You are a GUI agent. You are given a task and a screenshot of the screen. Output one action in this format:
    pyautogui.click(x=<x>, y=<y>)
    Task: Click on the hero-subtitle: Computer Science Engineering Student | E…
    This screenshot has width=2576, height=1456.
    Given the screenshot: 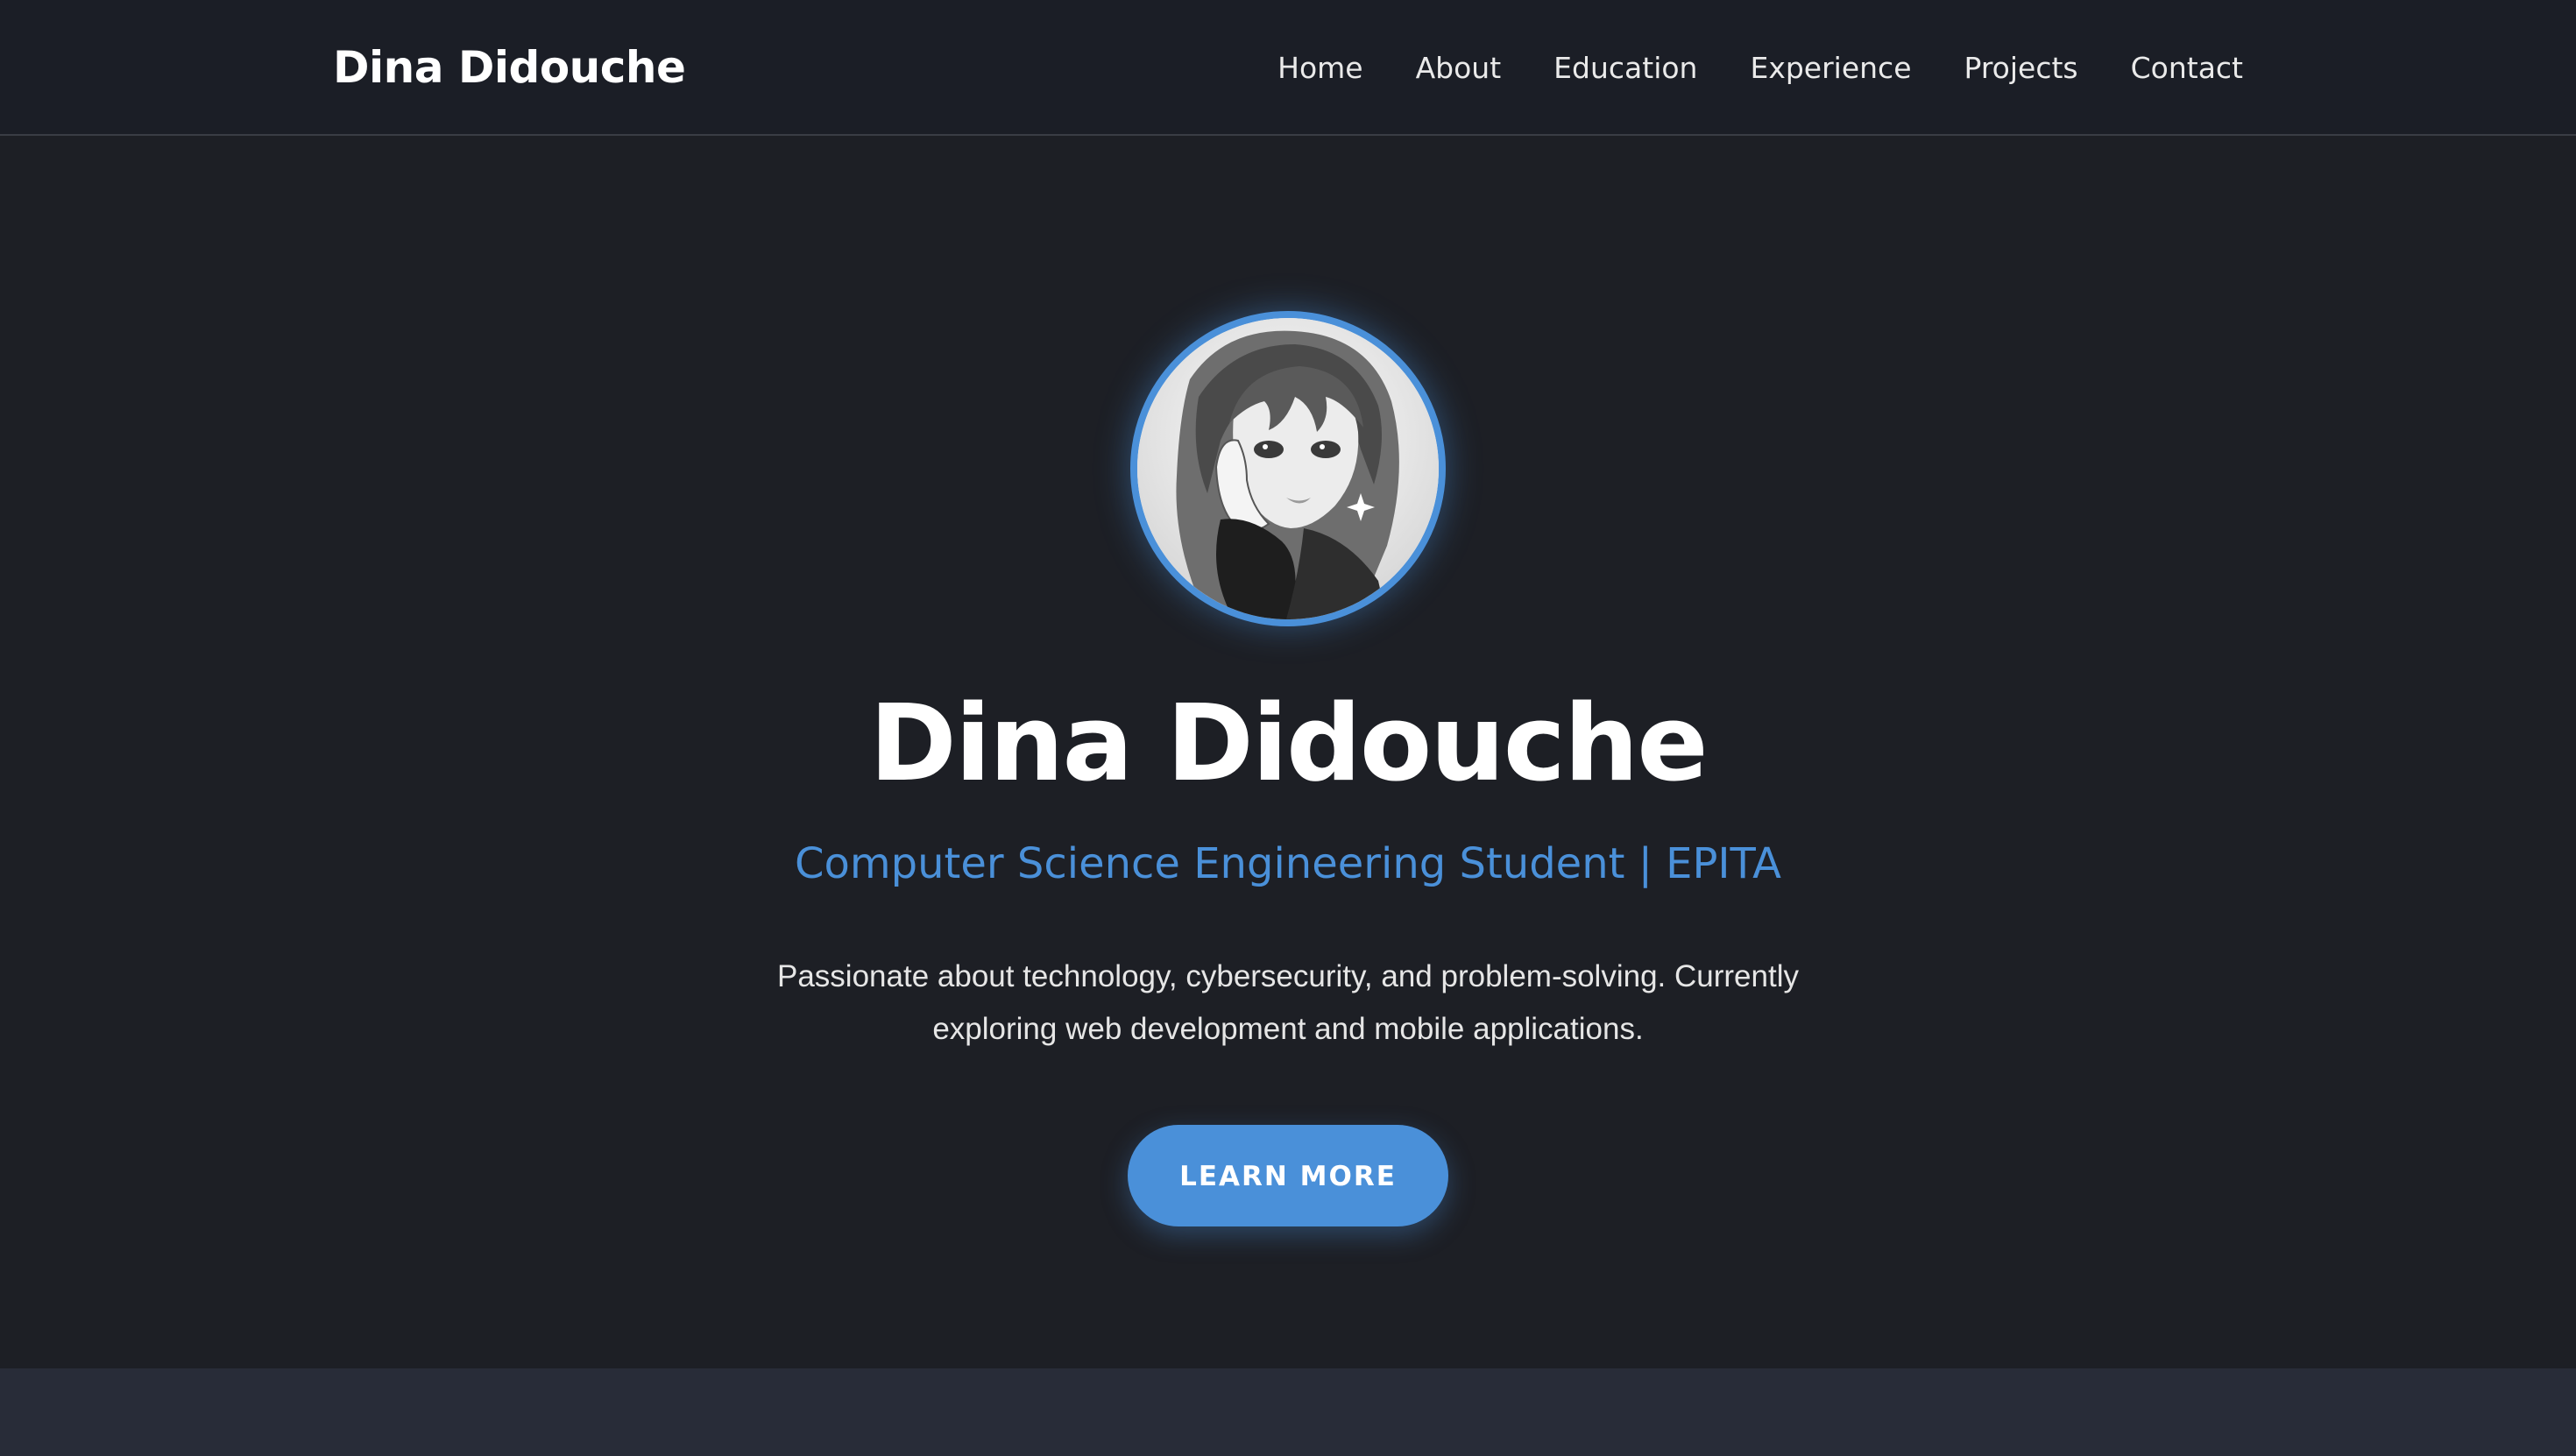 What is the action you would take?
    pyautogui.click(x=1288, y=863)
    